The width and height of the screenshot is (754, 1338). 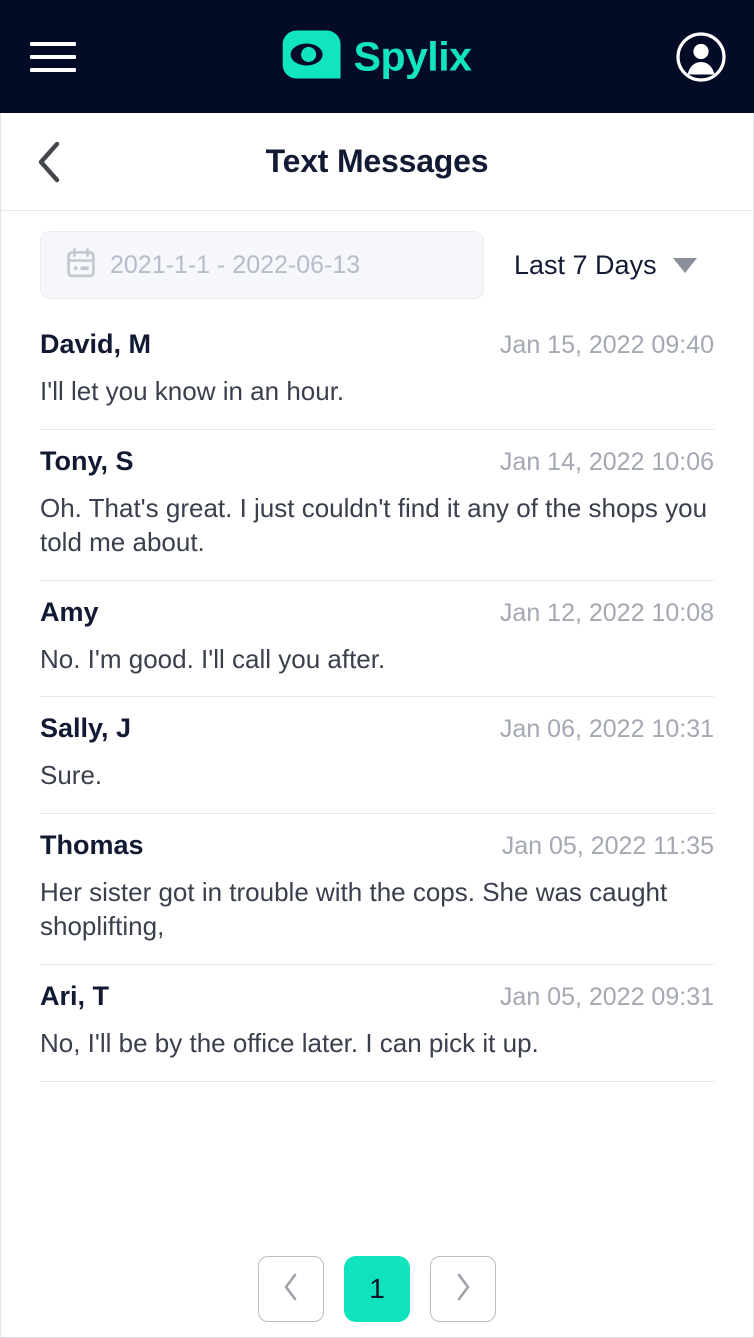 I want to click on message-header: David, M Jan 15, 2022 09:40, so click(x=377, y=344).